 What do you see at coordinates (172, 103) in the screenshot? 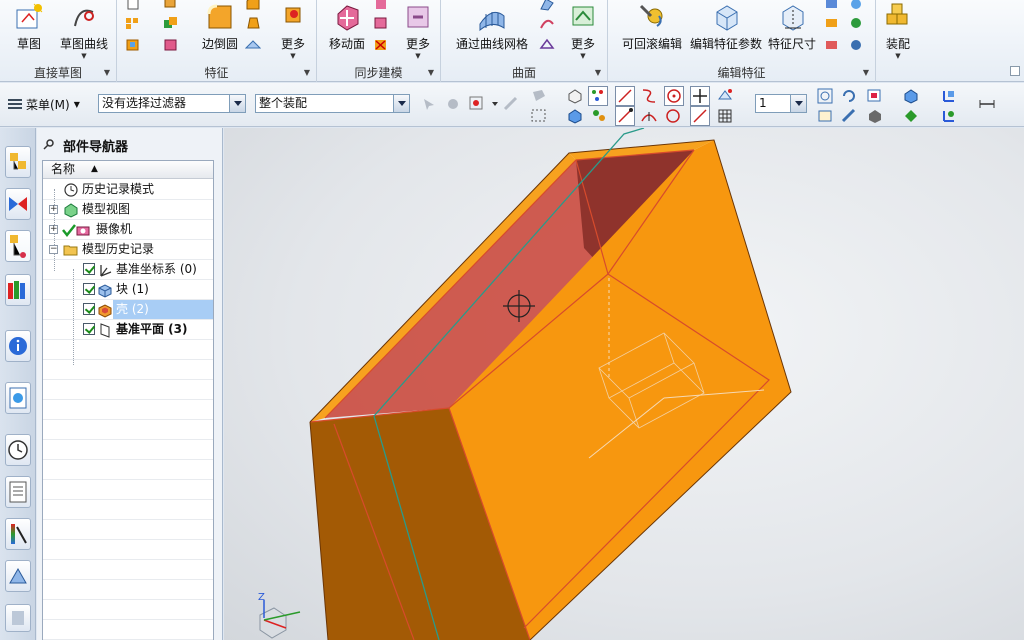
I see `selection-filter-dropdown: 没有选择过滤器` at bounding box center [172, 103].